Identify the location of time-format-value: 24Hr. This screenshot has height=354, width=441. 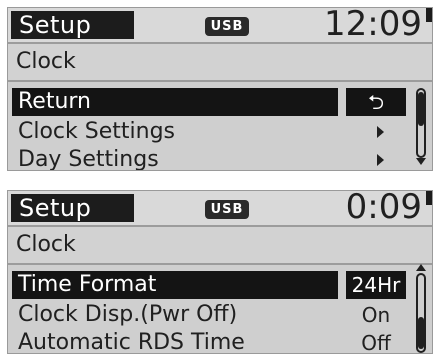
(376, 285).